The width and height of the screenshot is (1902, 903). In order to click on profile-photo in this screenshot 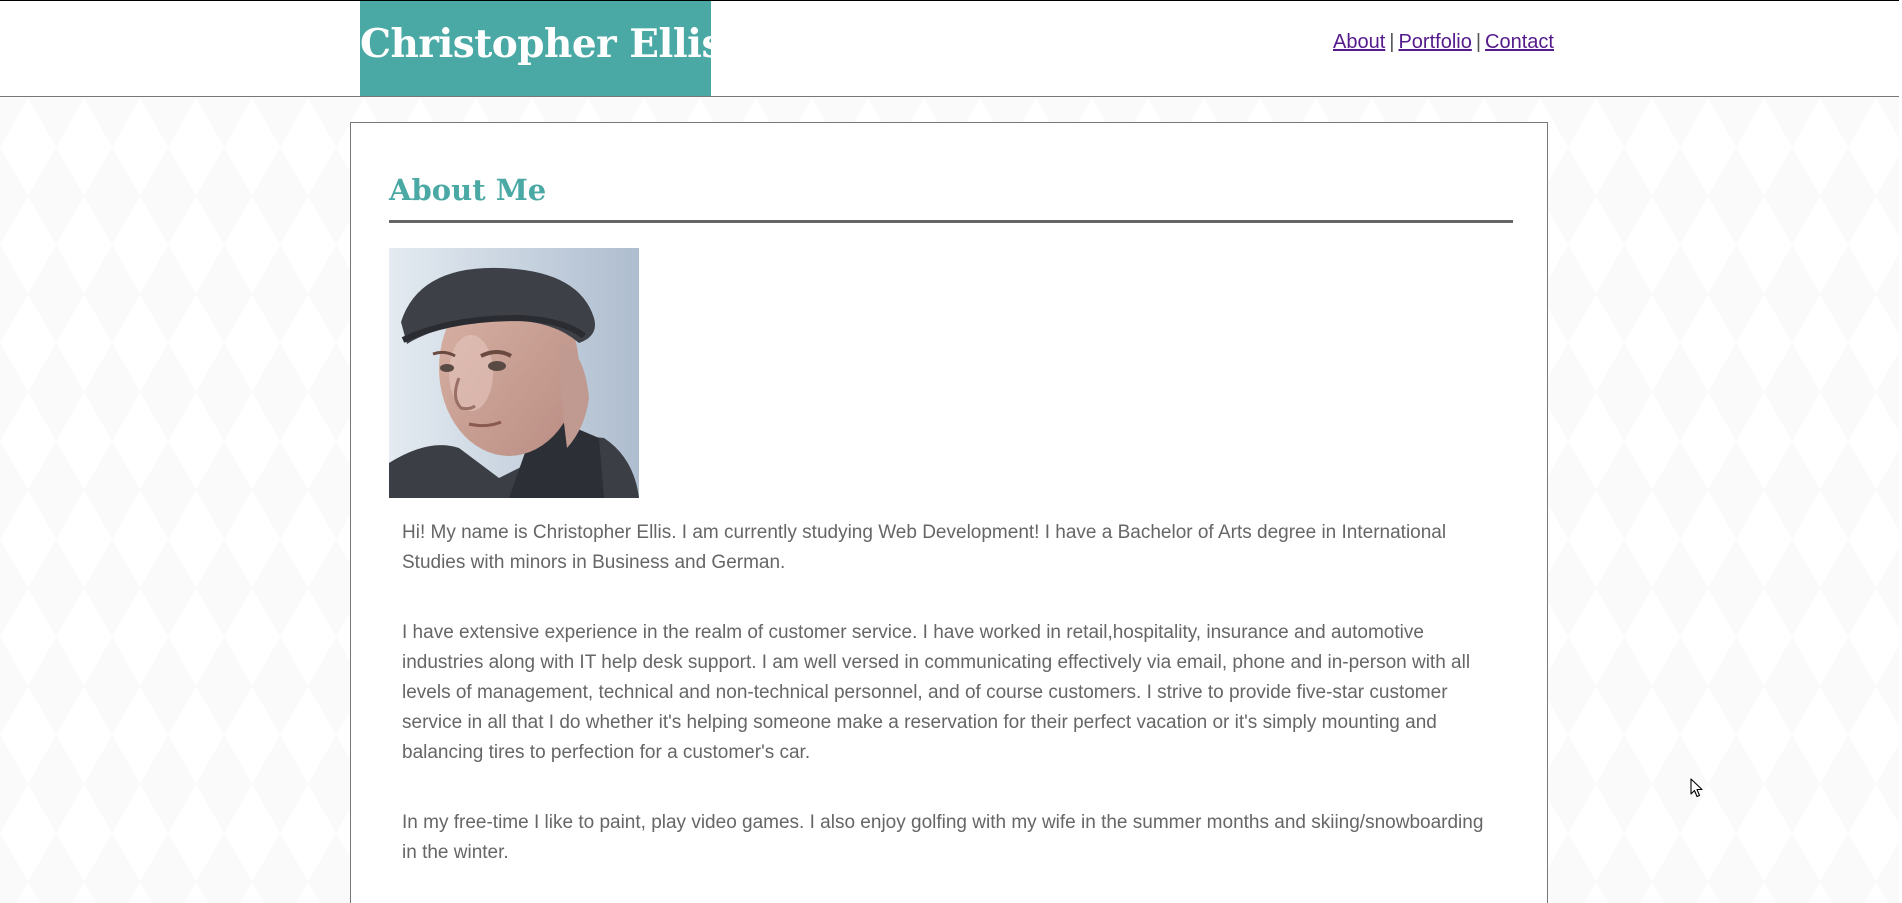, I will do `click(514, 373)`.